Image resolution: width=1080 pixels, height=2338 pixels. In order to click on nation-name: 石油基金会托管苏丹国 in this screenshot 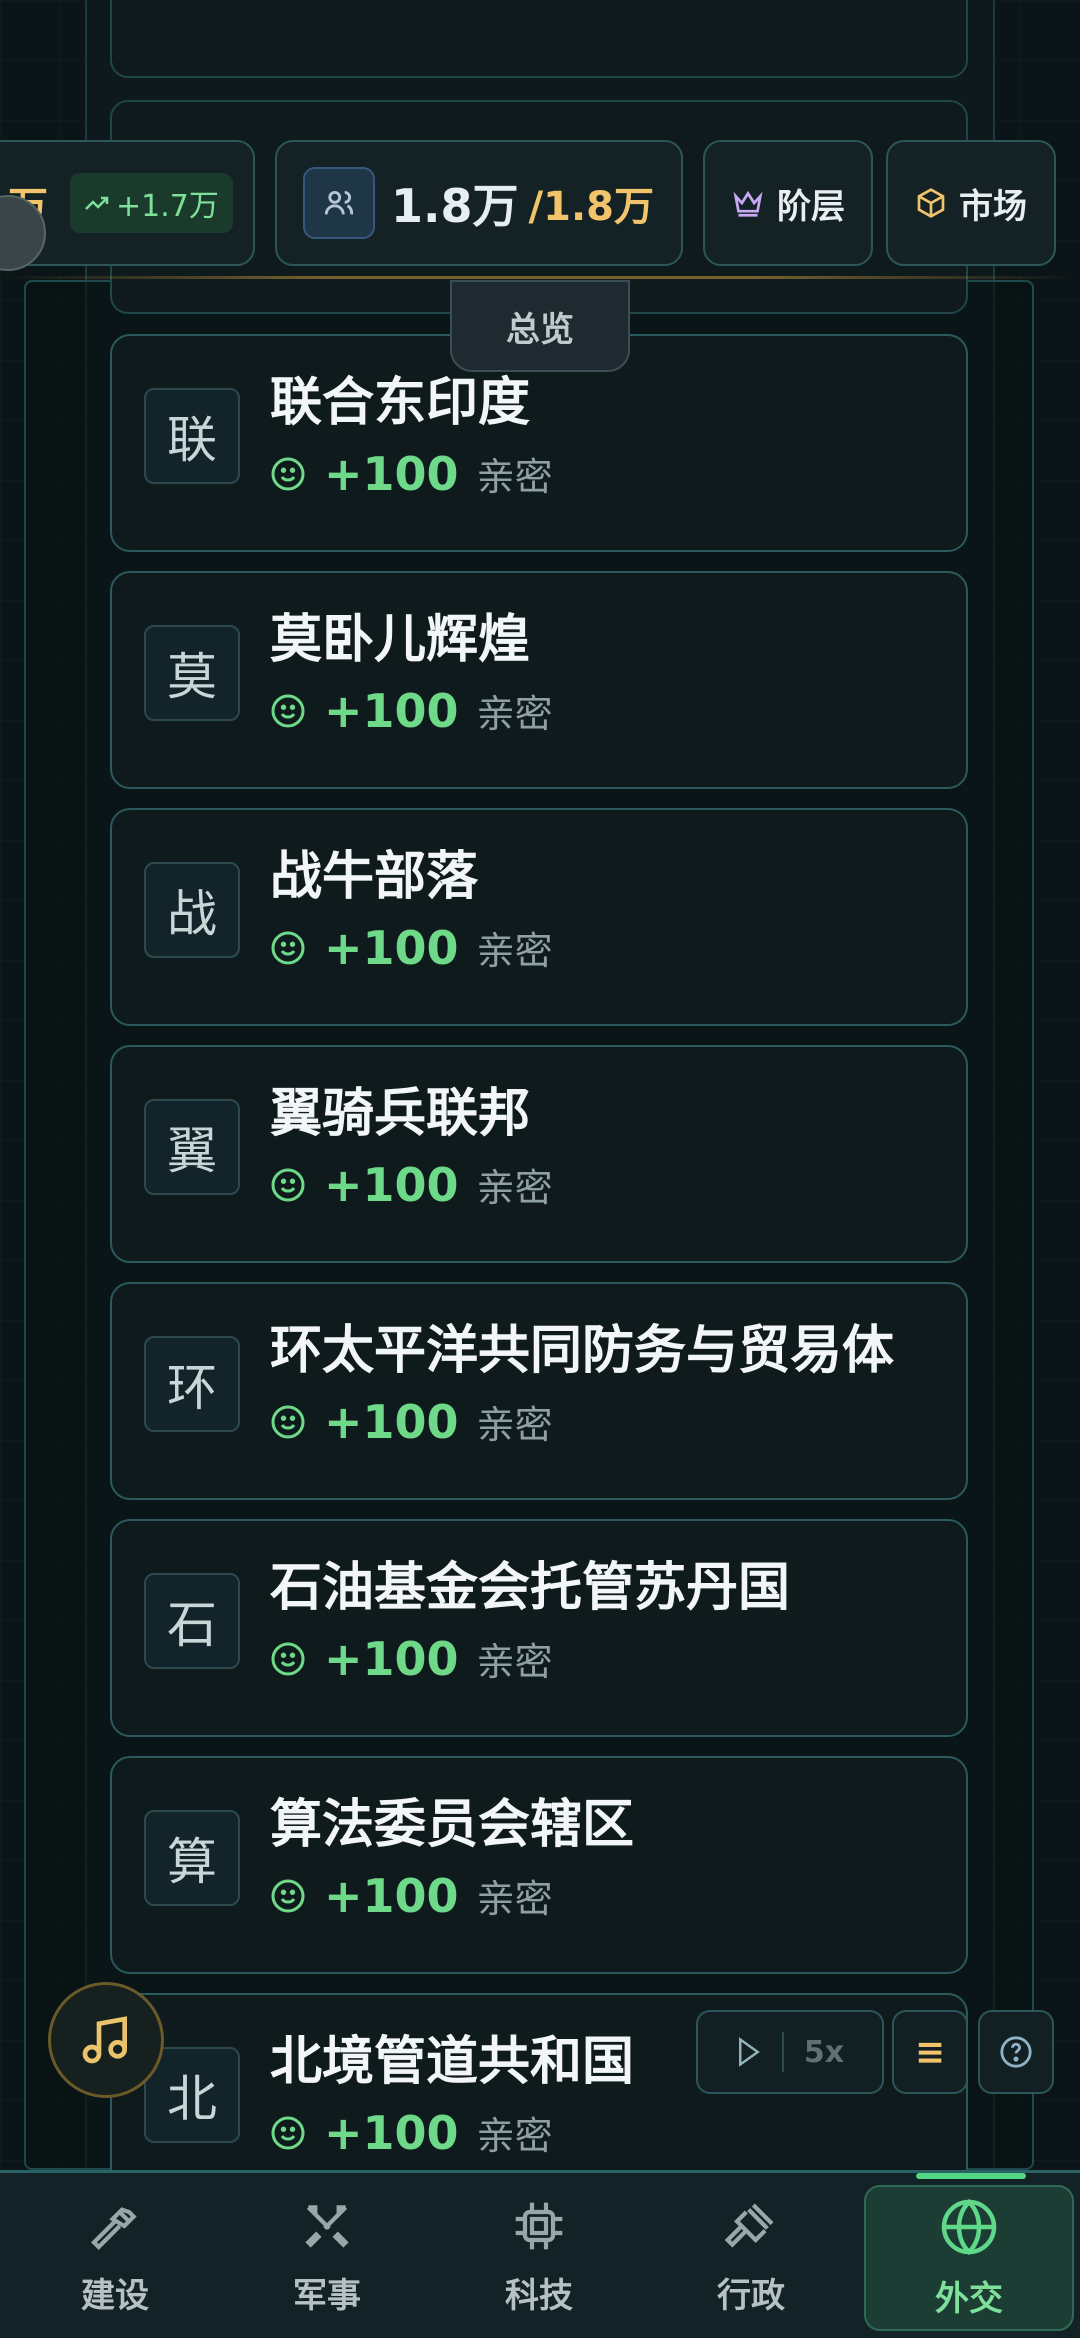, I will do `click(530, 1588)`.